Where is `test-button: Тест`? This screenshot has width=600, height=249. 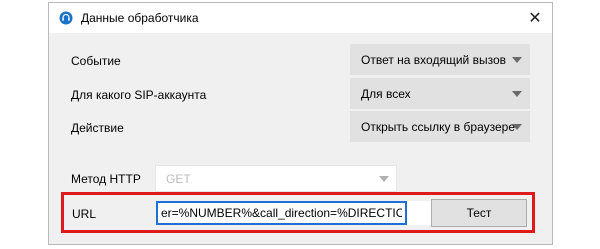
test-button: Тест is located at coordinates (479, 213).